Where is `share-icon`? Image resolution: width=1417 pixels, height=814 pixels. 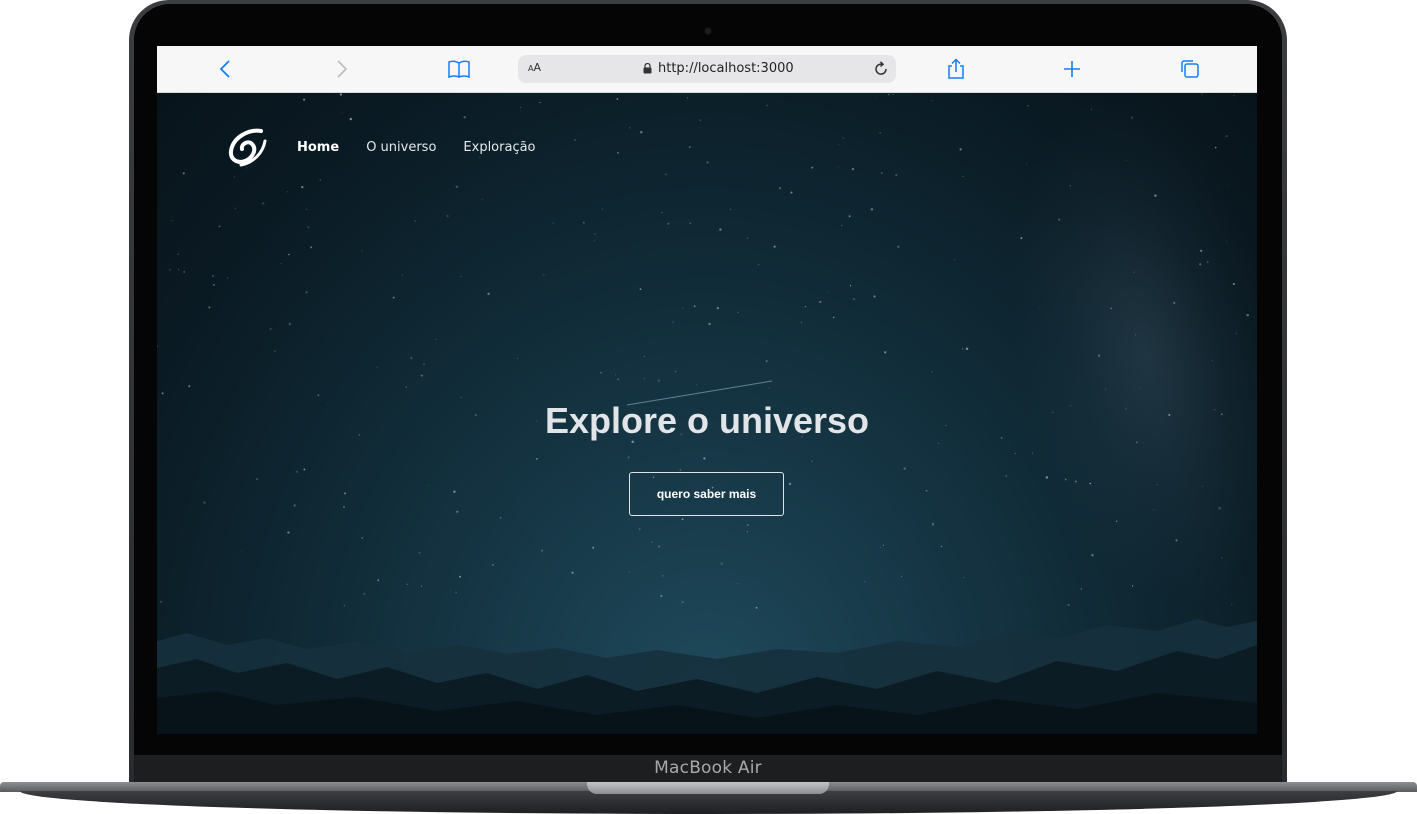 share-icon is located at coordinates (956, 69).